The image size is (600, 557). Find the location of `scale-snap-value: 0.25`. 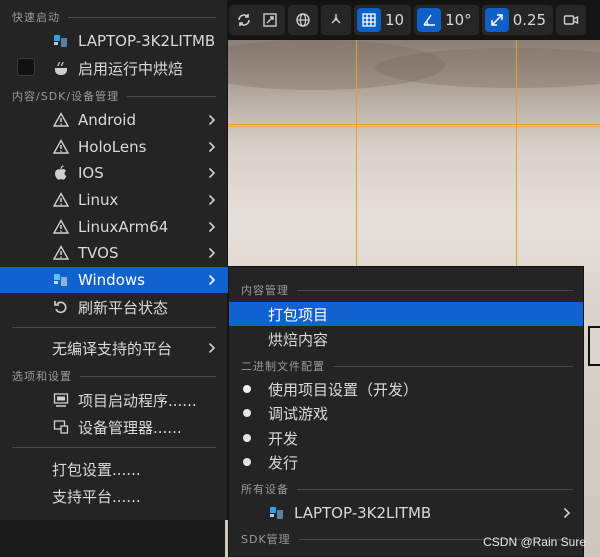

scale-snap-value: 0.25 is located at coordinates (530, 20).